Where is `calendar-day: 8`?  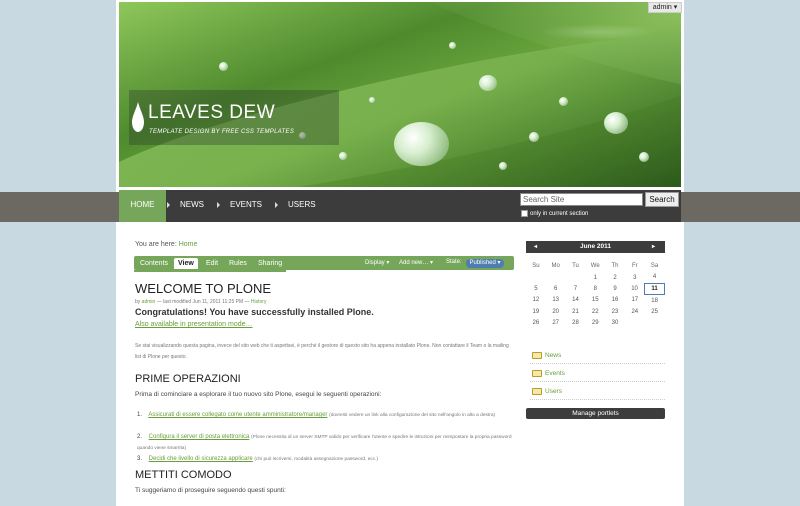 calendar-day: 8 is located at coordinates (595, 288).